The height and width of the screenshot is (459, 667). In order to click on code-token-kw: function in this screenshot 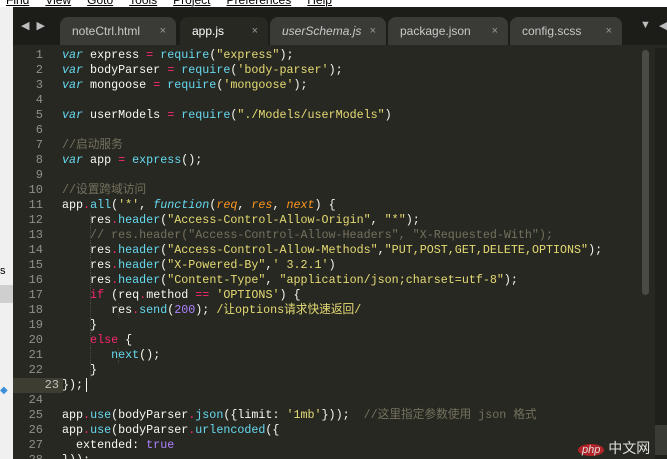, I will do `click(181, 205)`.